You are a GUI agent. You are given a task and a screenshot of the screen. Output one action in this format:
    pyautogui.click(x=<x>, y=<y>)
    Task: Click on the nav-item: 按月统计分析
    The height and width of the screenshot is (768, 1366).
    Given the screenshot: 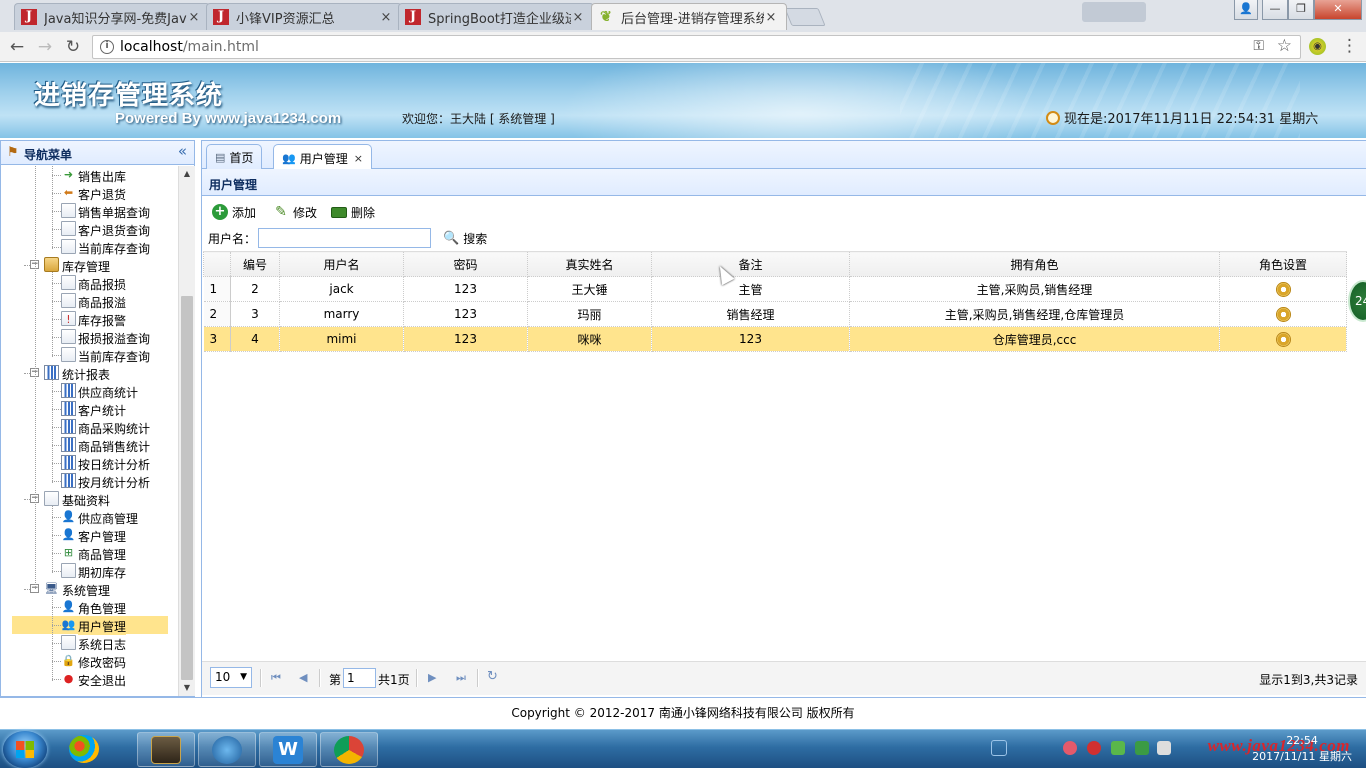 What is the action you would take?
    pyautogui.click(x=89, y=481)
    